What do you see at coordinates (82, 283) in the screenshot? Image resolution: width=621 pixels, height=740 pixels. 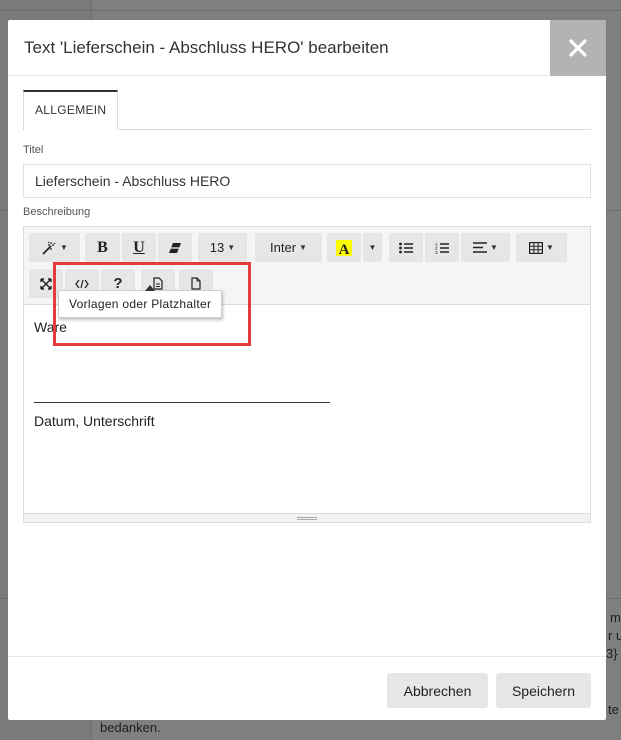 I see `code-view-icon` at bounding box center [82, 283].